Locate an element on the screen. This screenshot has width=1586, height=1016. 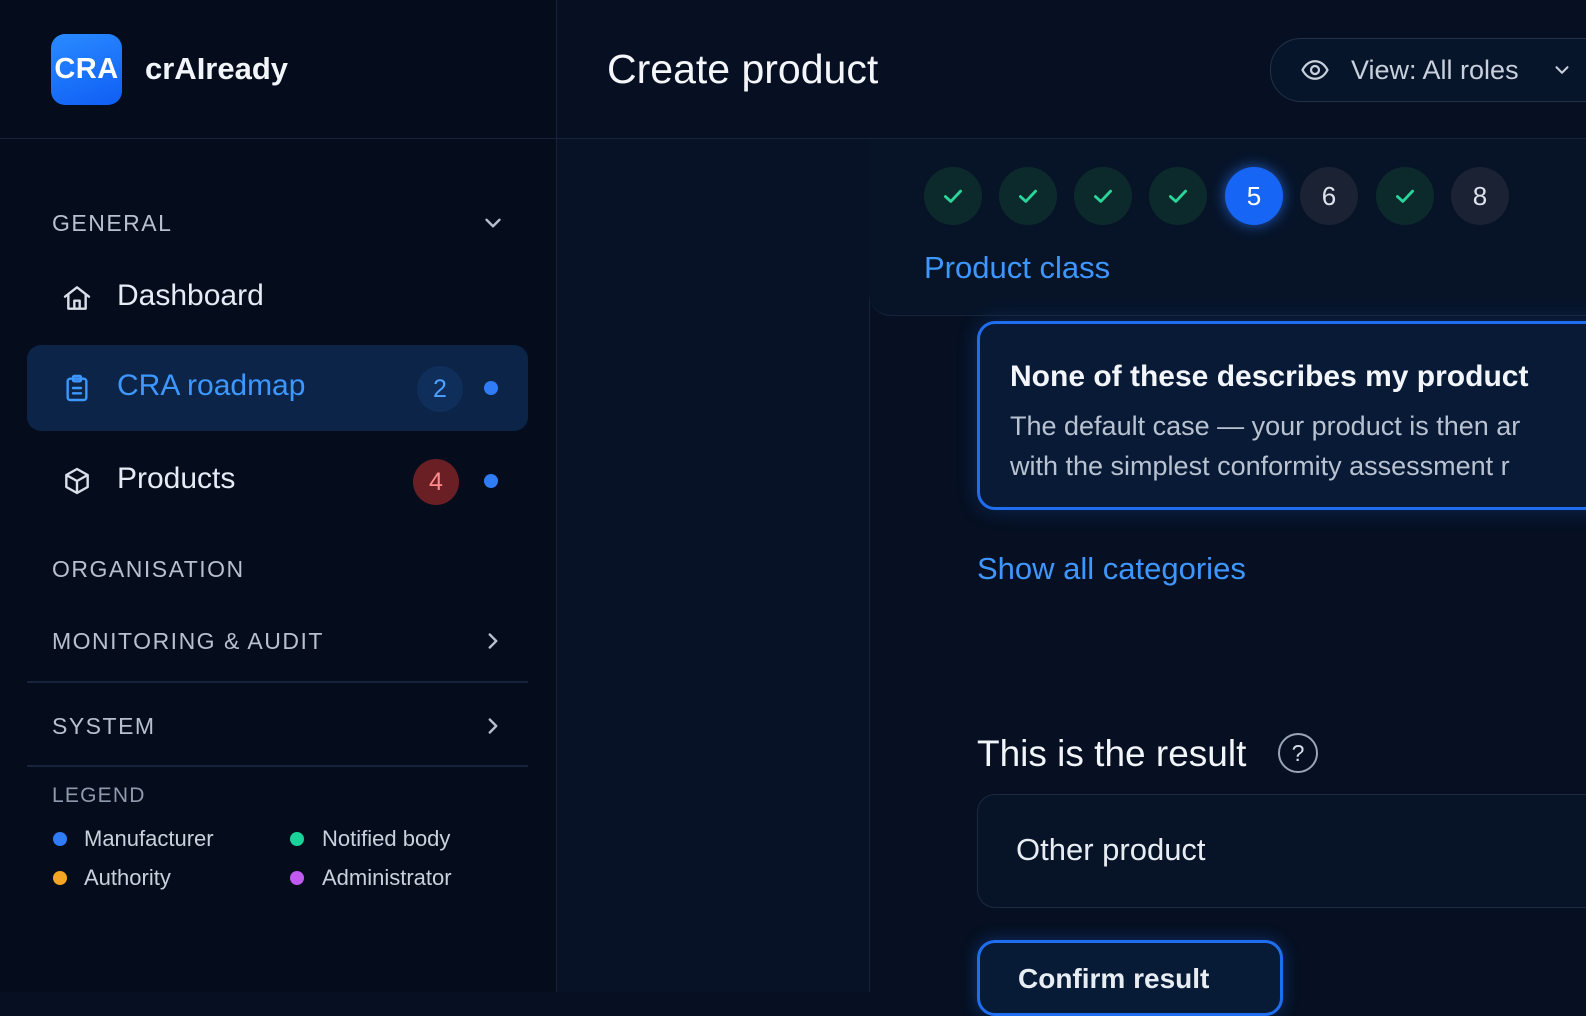
step-8-pending: 8 is located at coordinates (1480, 196).